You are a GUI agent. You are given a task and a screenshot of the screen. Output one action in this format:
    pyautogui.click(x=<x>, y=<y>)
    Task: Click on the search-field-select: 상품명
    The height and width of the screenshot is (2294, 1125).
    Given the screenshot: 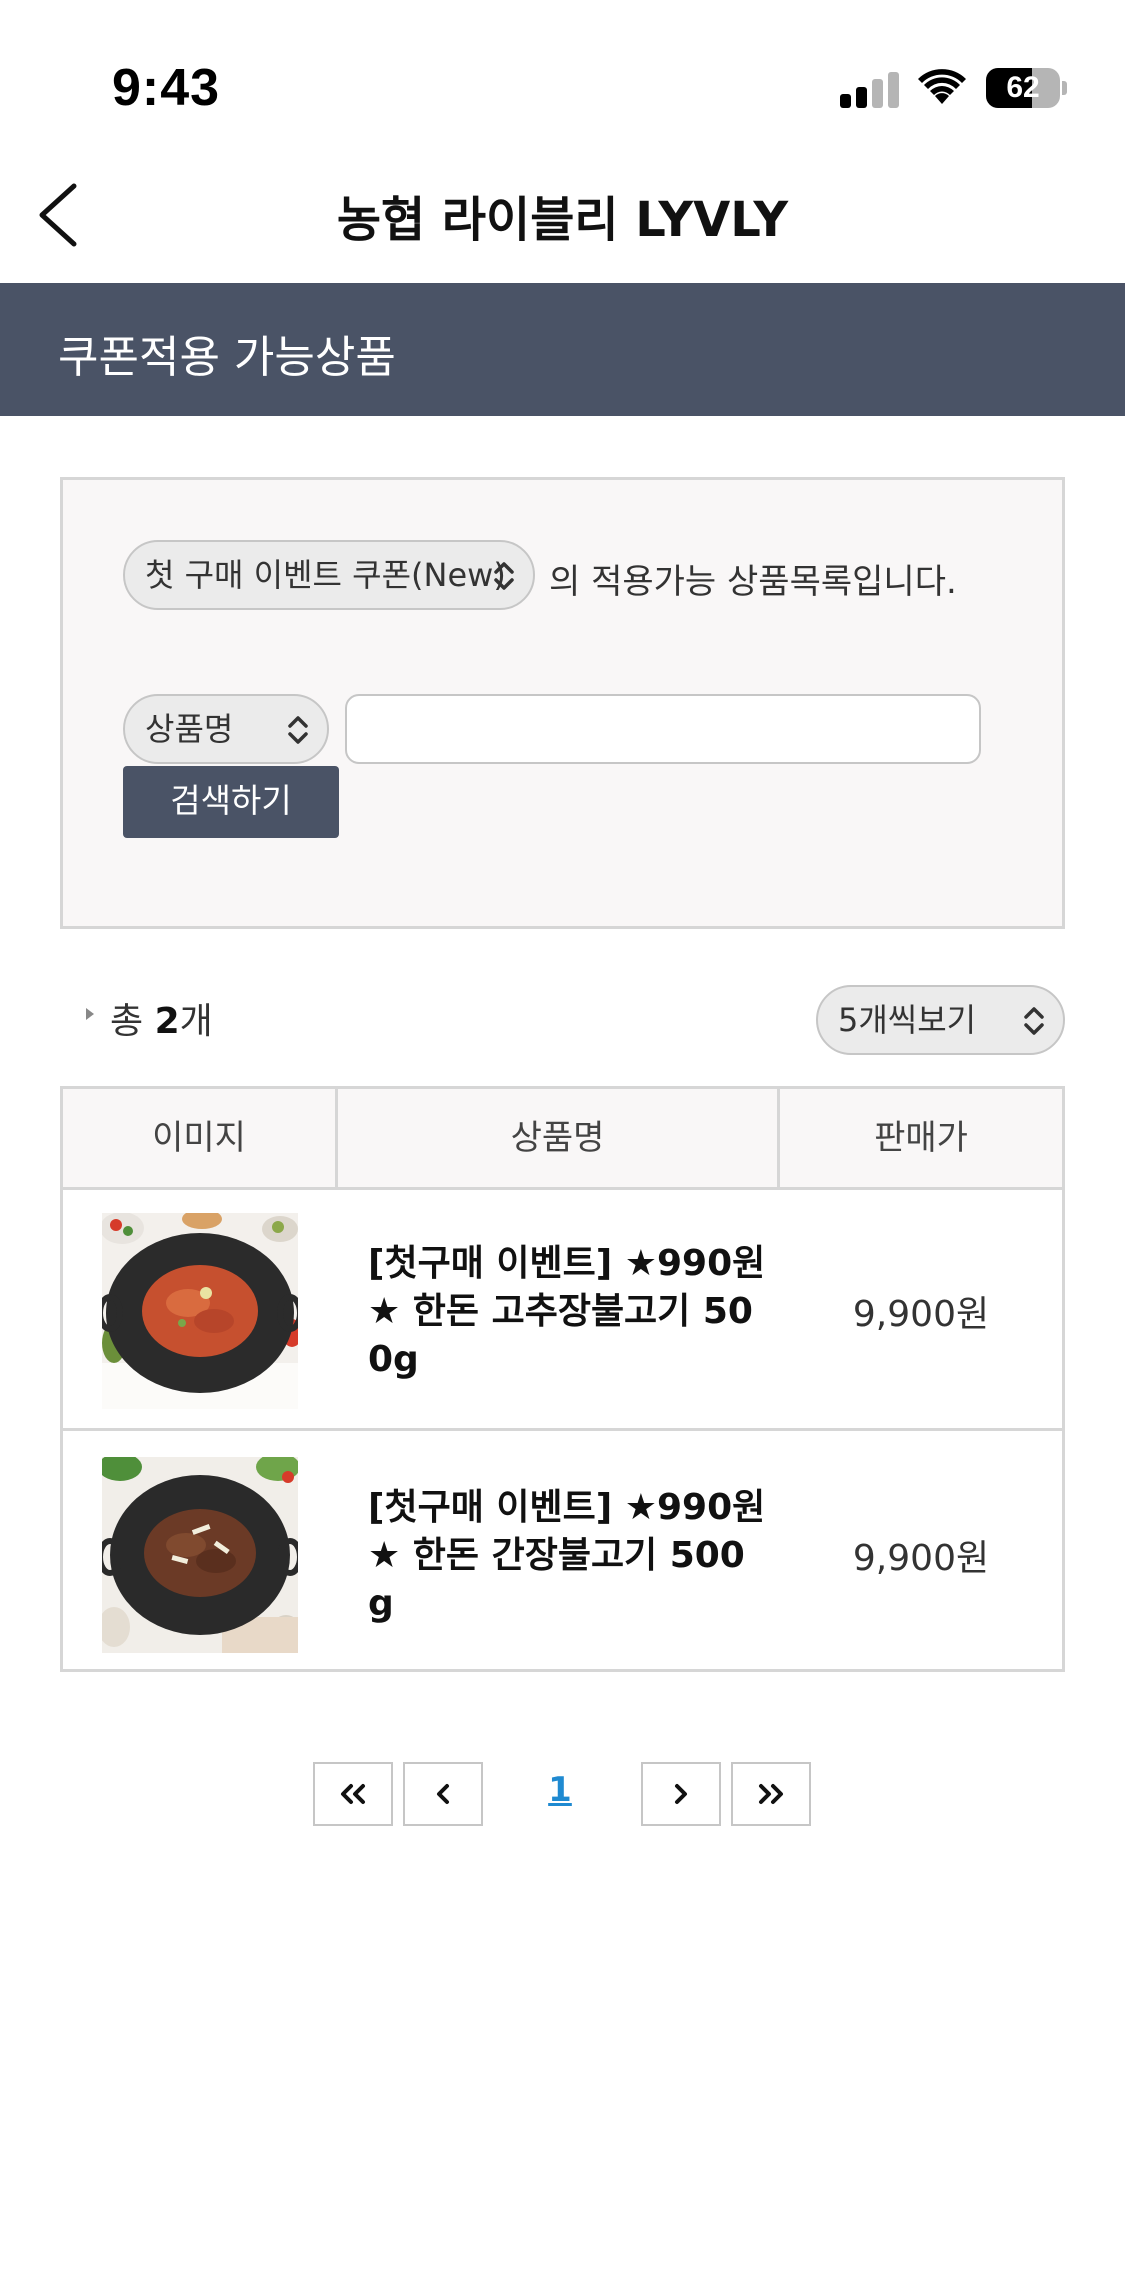 What is the action you would take?
    pyautogui.click(x=226, y=729)
    